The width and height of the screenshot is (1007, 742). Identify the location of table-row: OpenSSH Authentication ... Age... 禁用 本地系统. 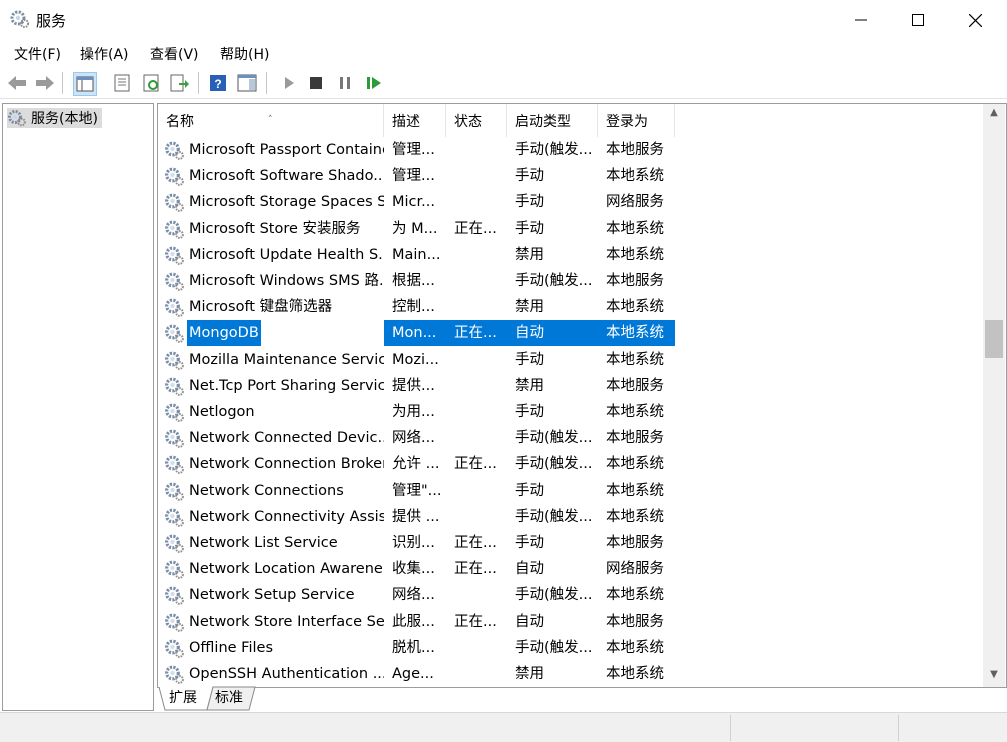
(416, 674).